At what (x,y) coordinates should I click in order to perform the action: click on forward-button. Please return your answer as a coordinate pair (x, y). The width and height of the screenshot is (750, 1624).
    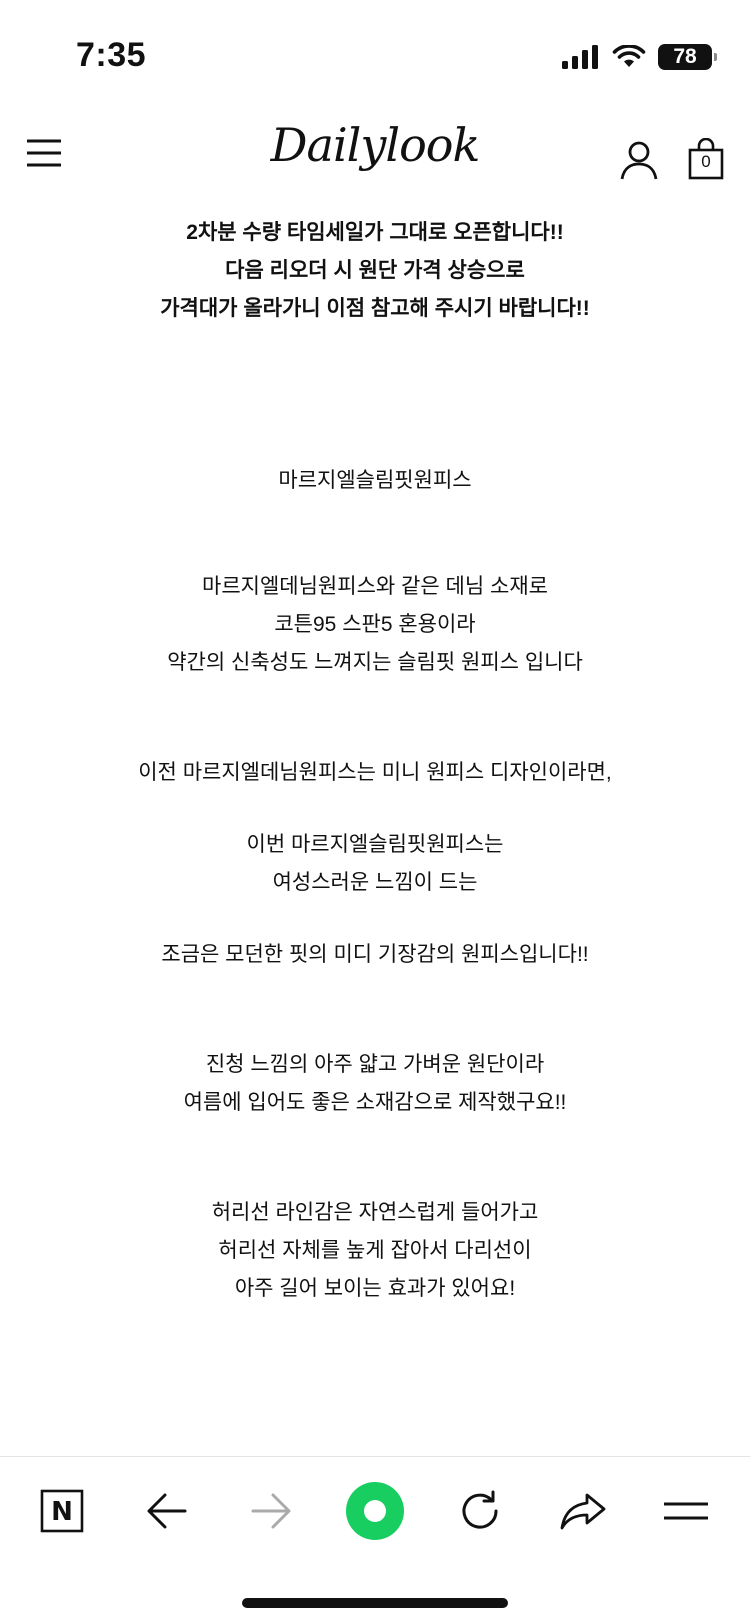
    Looking at the image, I should click on (271, 1511).